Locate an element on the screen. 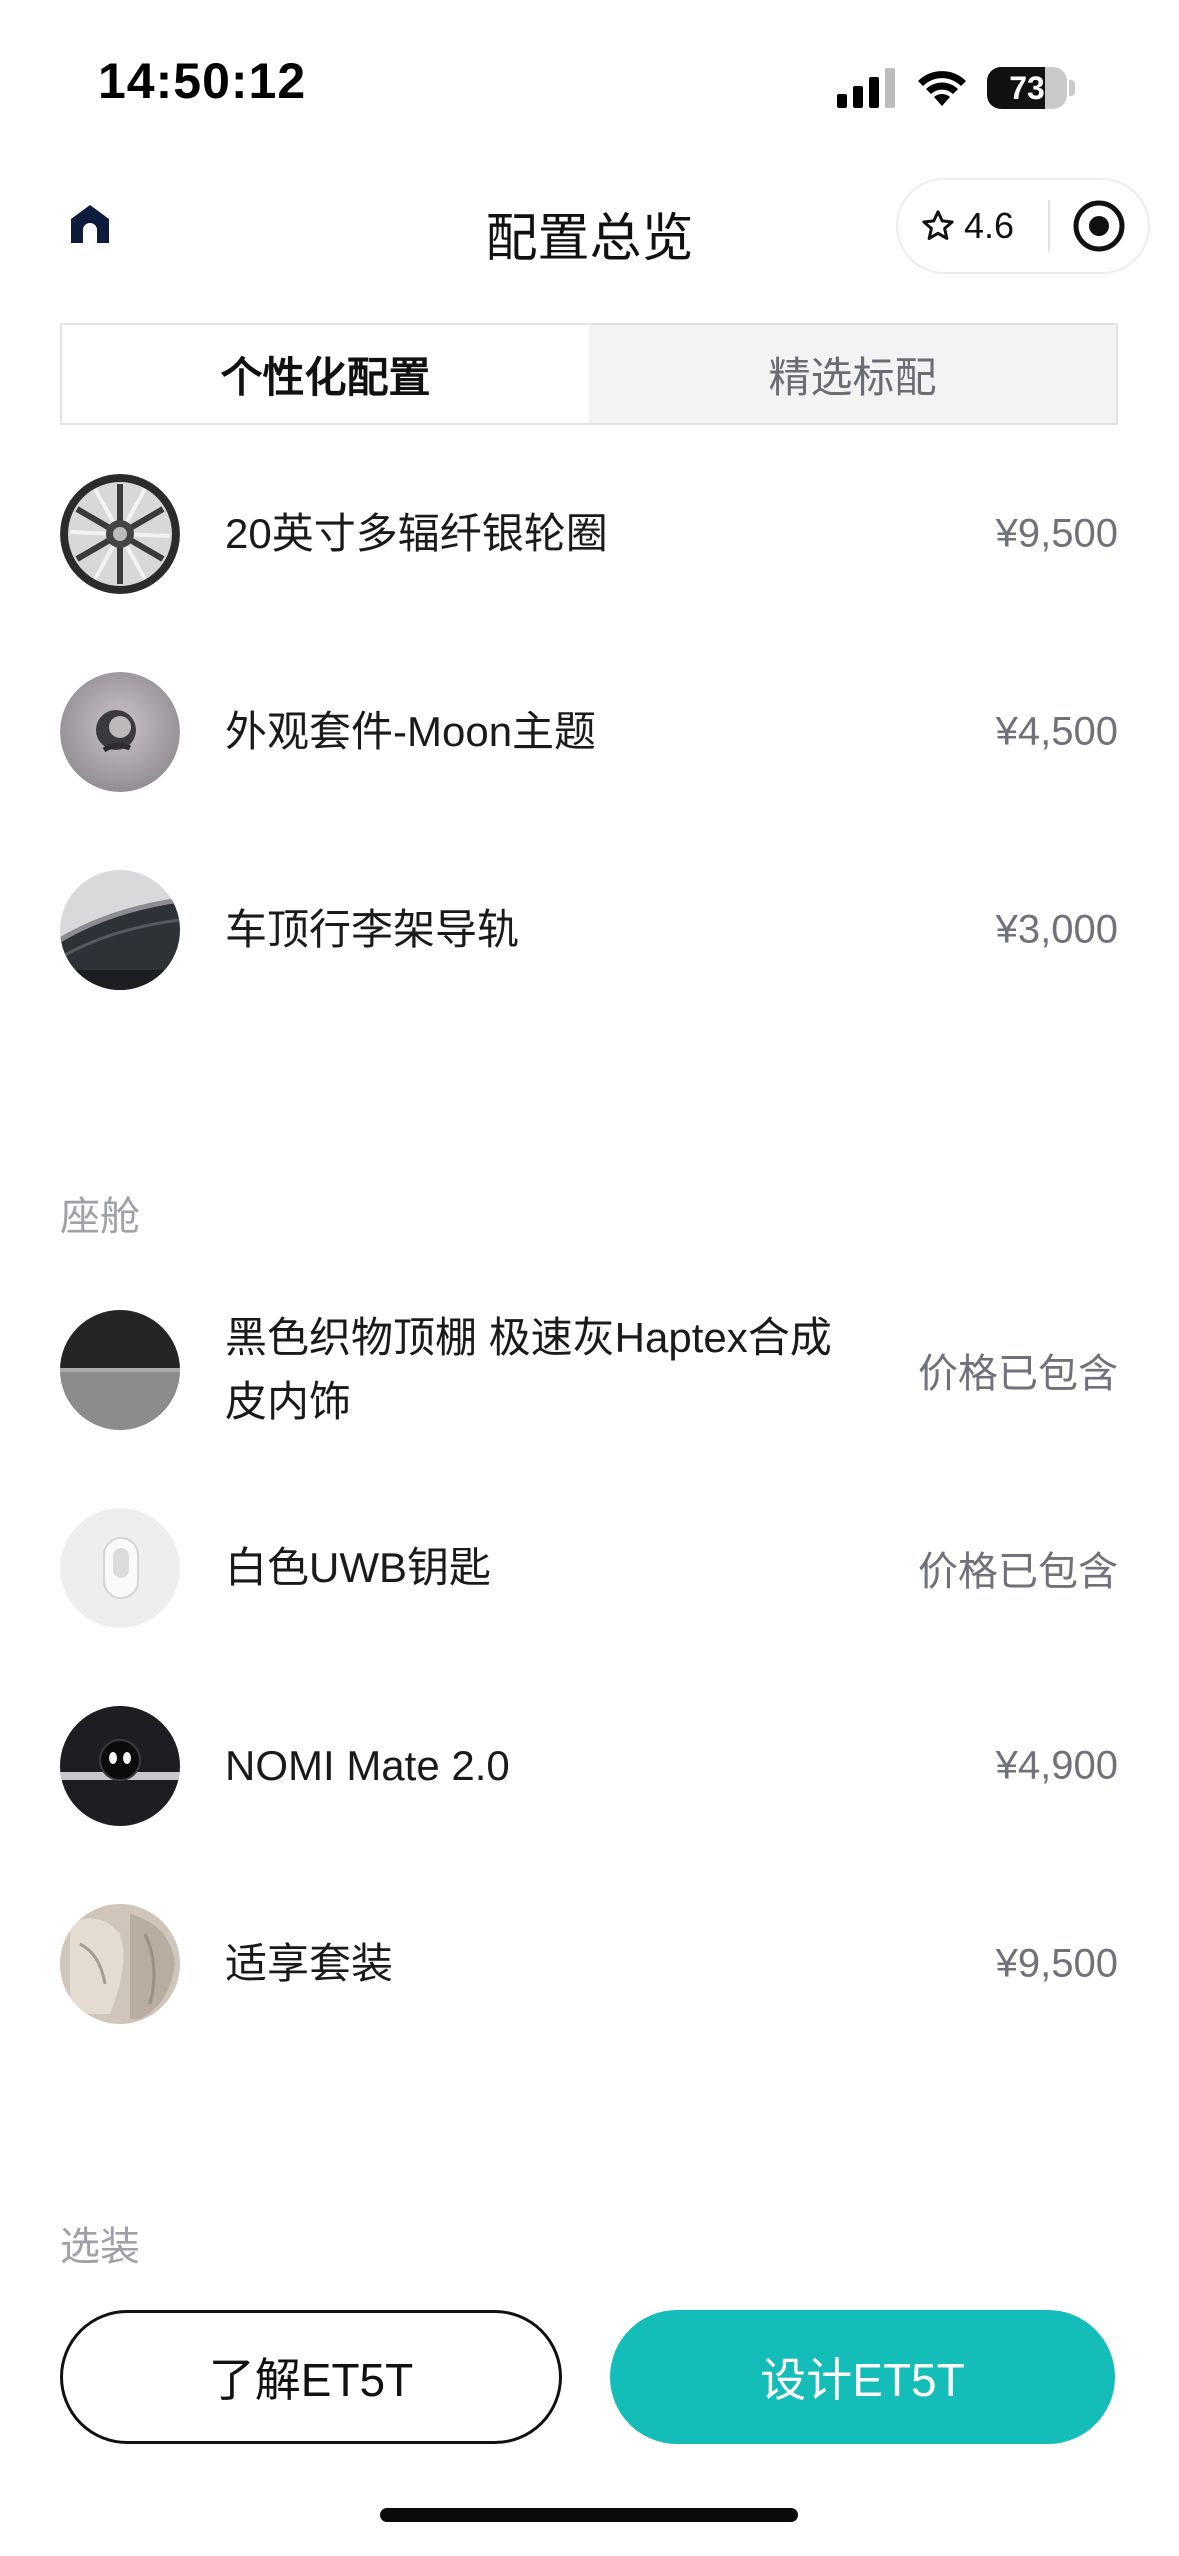  battery-indicator: 73 is located at coordinates (1031, 88).